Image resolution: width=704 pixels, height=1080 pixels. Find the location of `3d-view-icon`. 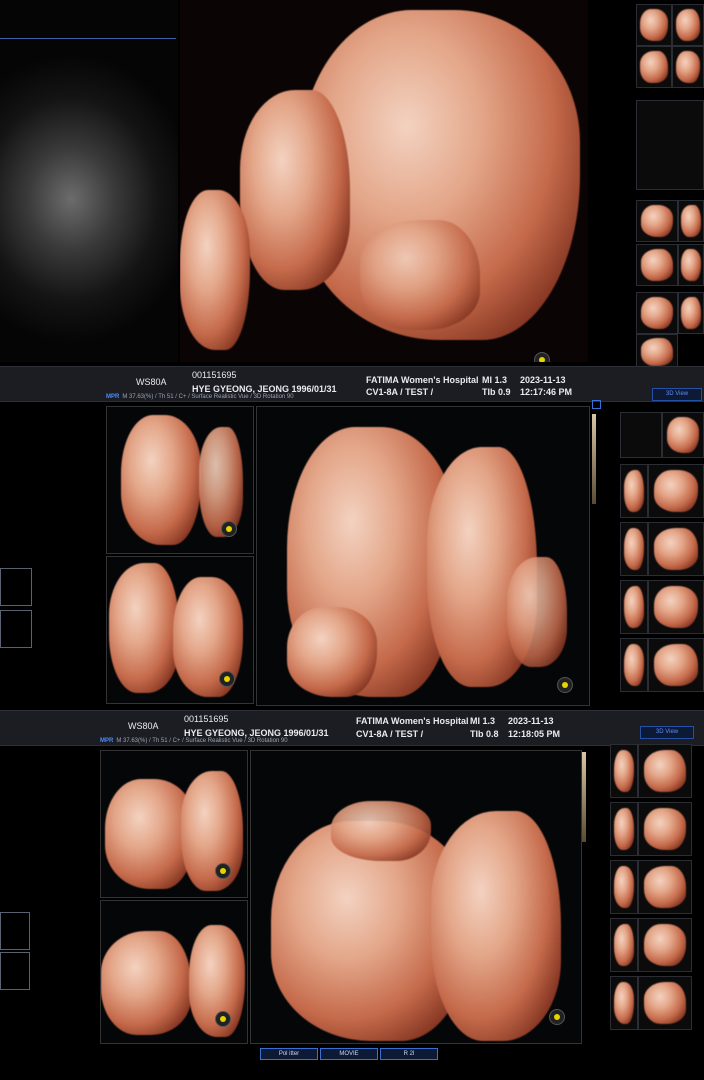

3d-view-icon is located at coordinates (596, 404).